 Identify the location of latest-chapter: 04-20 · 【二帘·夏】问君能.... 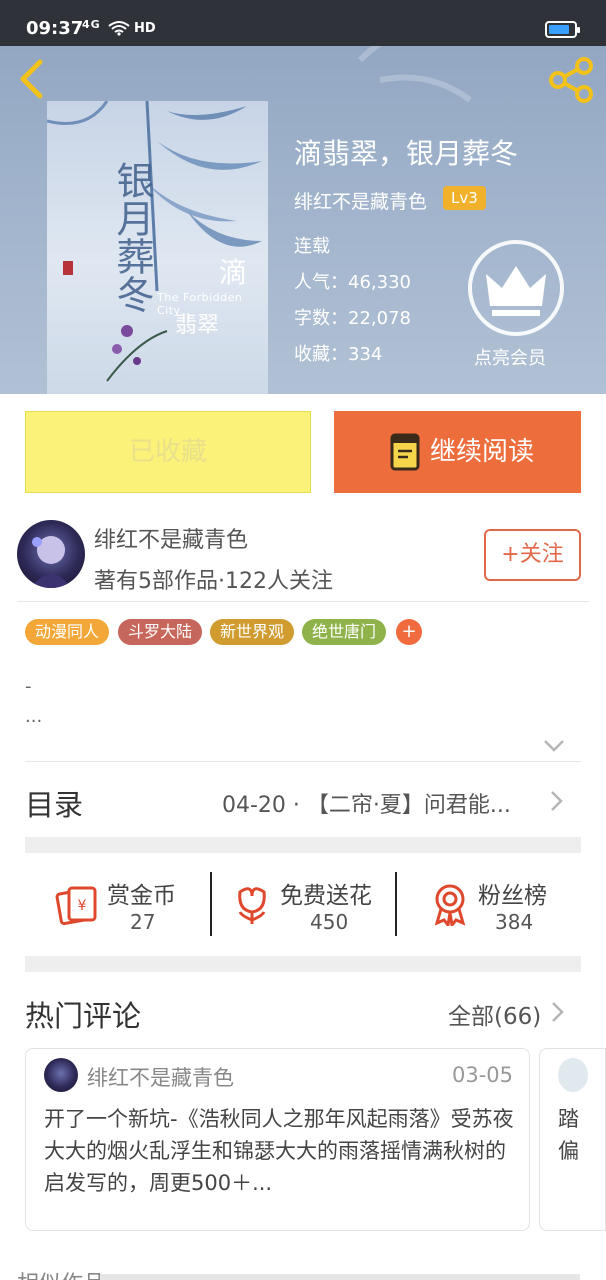
(366, 803).